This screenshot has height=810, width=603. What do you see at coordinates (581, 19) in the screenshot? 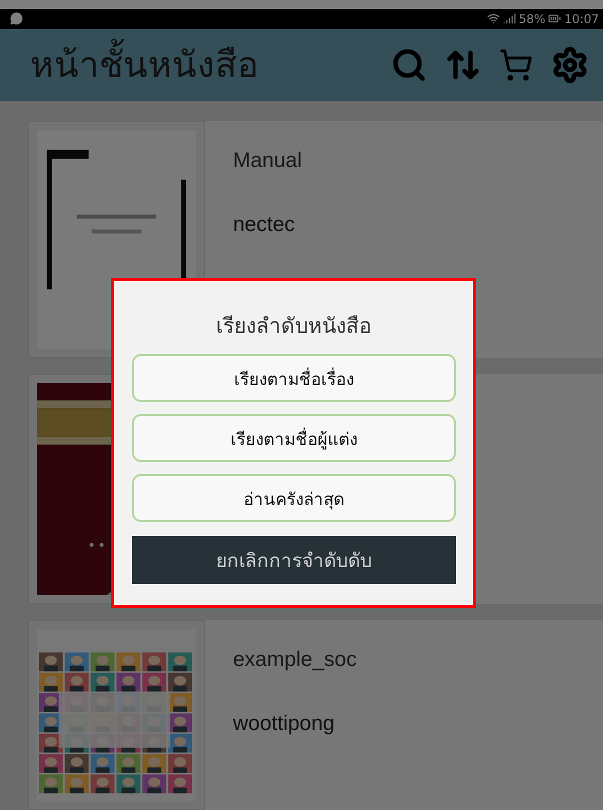
I see `clock: 10:07` at bounding box center [581, 19].